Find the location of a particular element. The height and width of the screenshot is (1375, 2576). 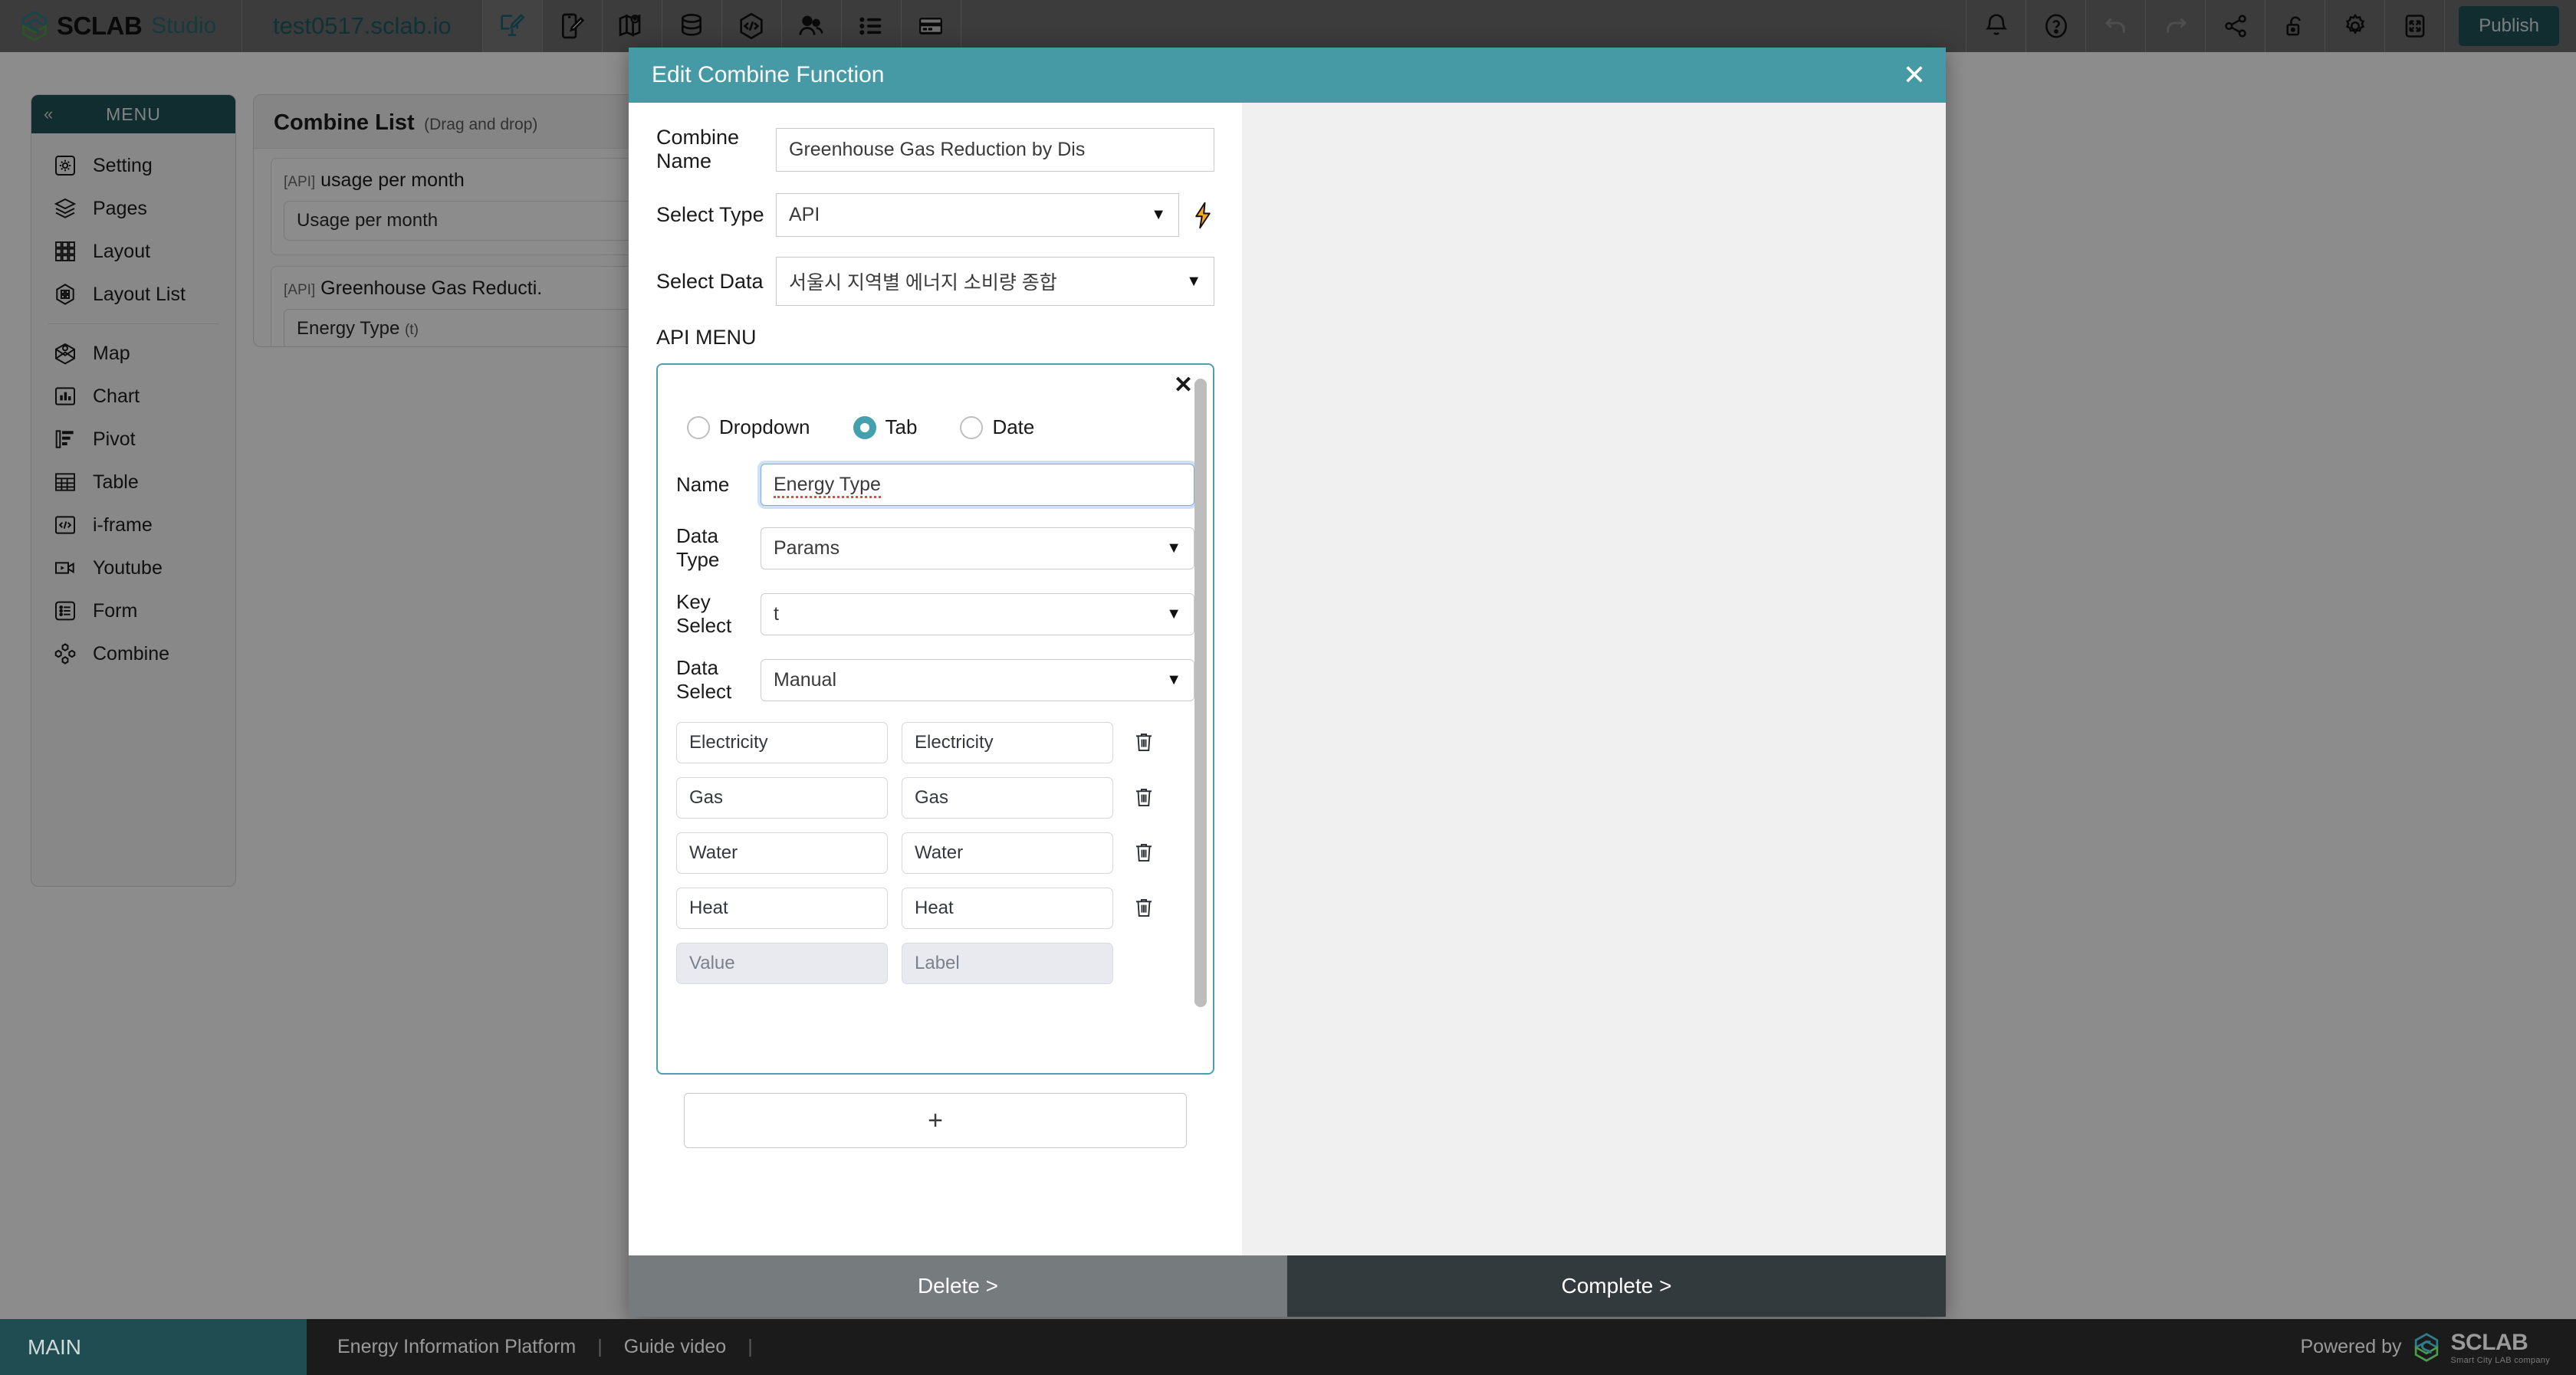

radio-dot-selected is located at coordinates (865, 427).